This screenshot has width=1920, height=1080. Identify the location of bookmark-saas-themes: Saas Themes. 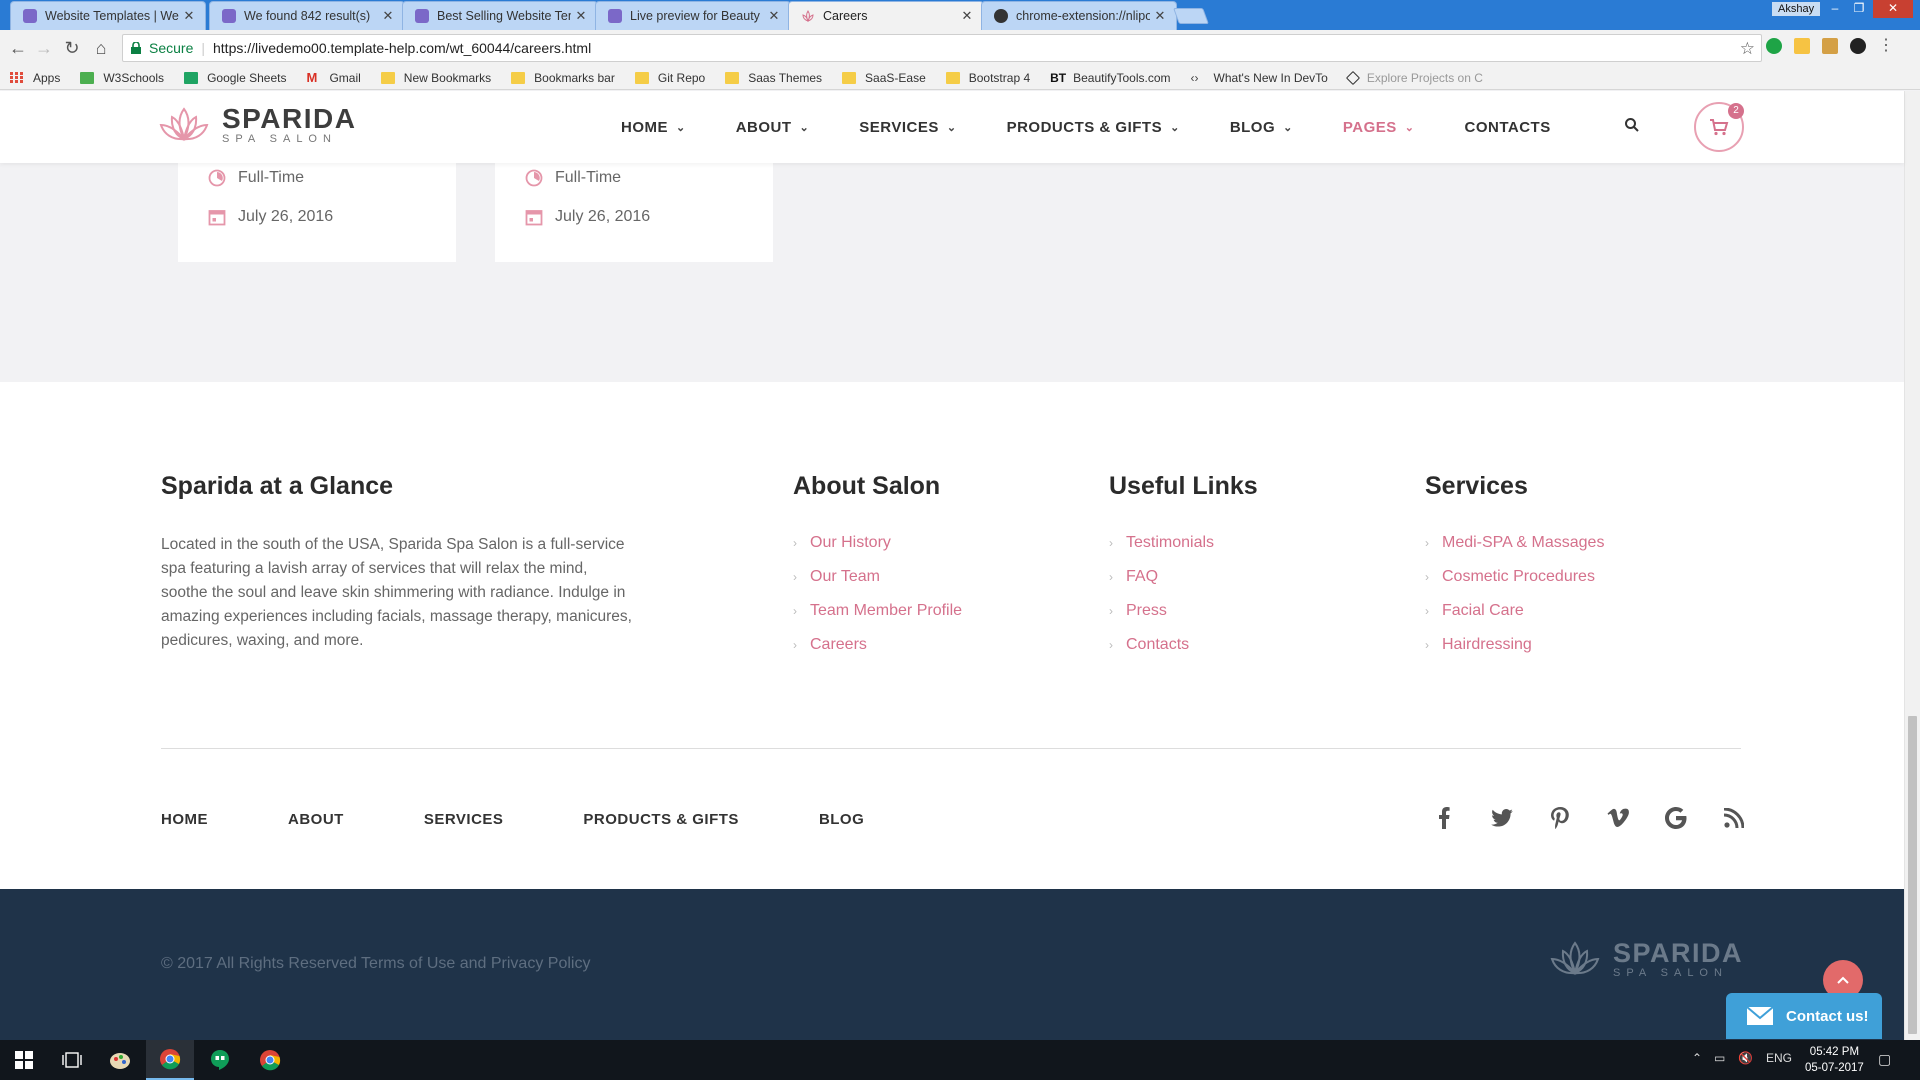
(773, 78).